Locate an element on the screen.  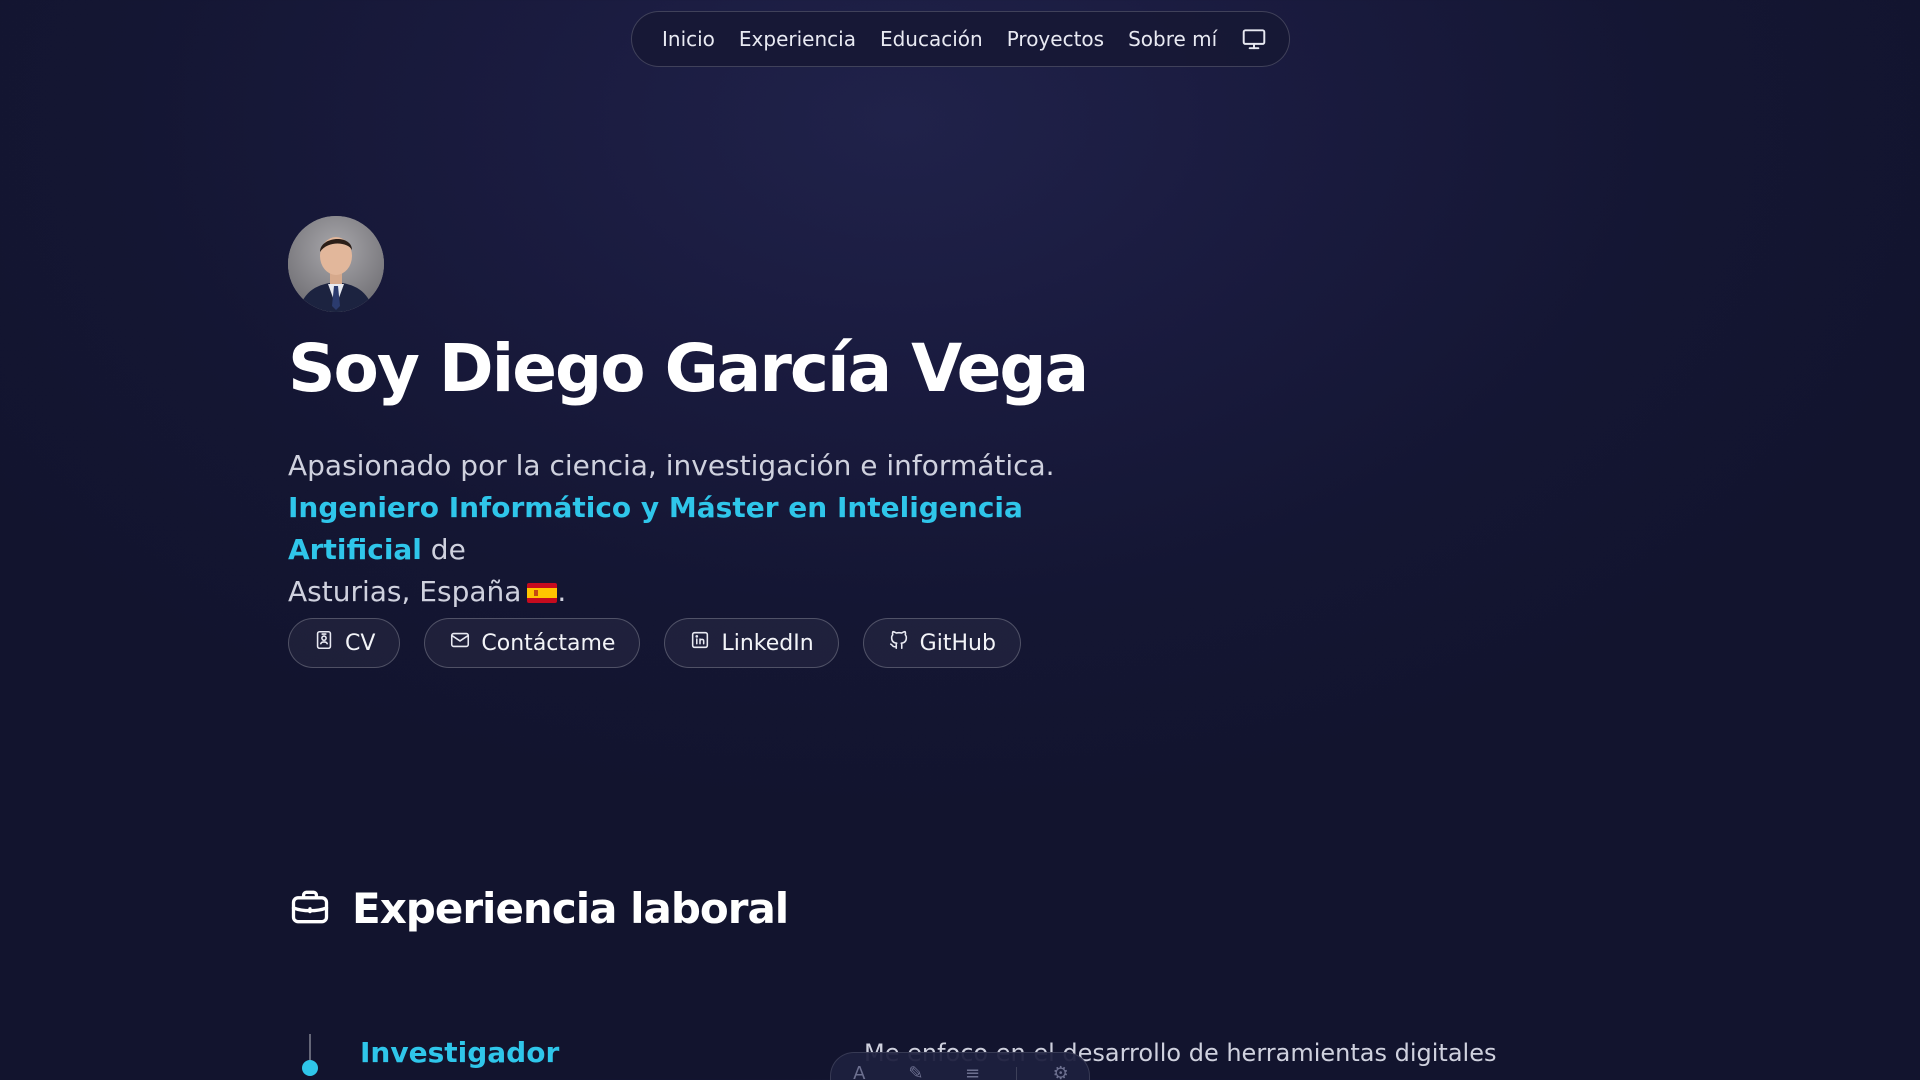
intro-line-2-tail: de is located at coordinates (443, 549).